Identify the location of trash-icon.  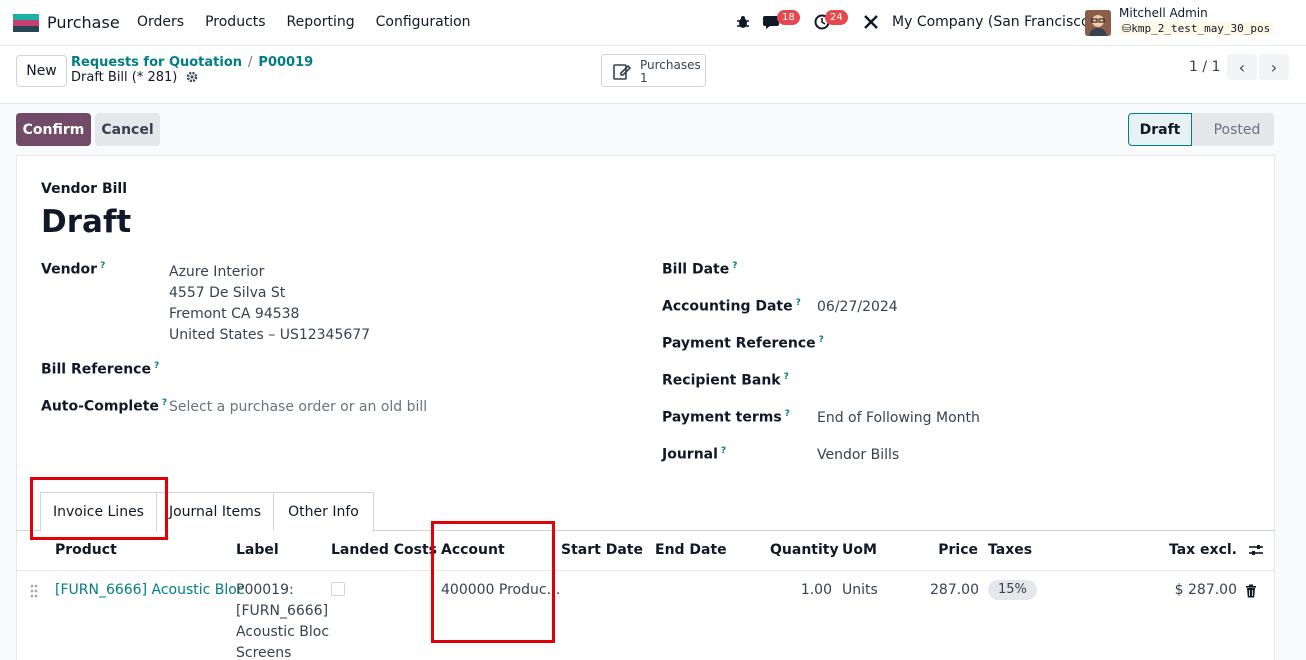
(1251, 593).